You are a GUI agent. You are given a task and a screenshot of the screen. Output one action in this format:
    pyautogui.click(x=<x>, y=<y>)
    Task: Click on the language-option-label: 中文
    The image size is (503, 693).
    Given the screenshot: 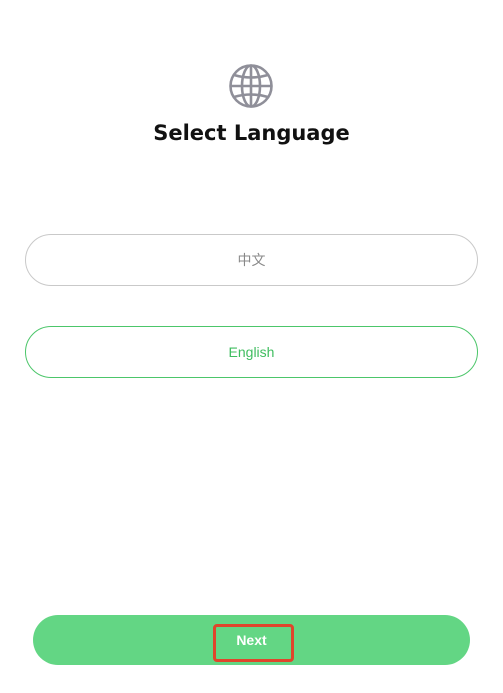 What is the action you would take?
    pyautogui.click(x=251, y=260)
    